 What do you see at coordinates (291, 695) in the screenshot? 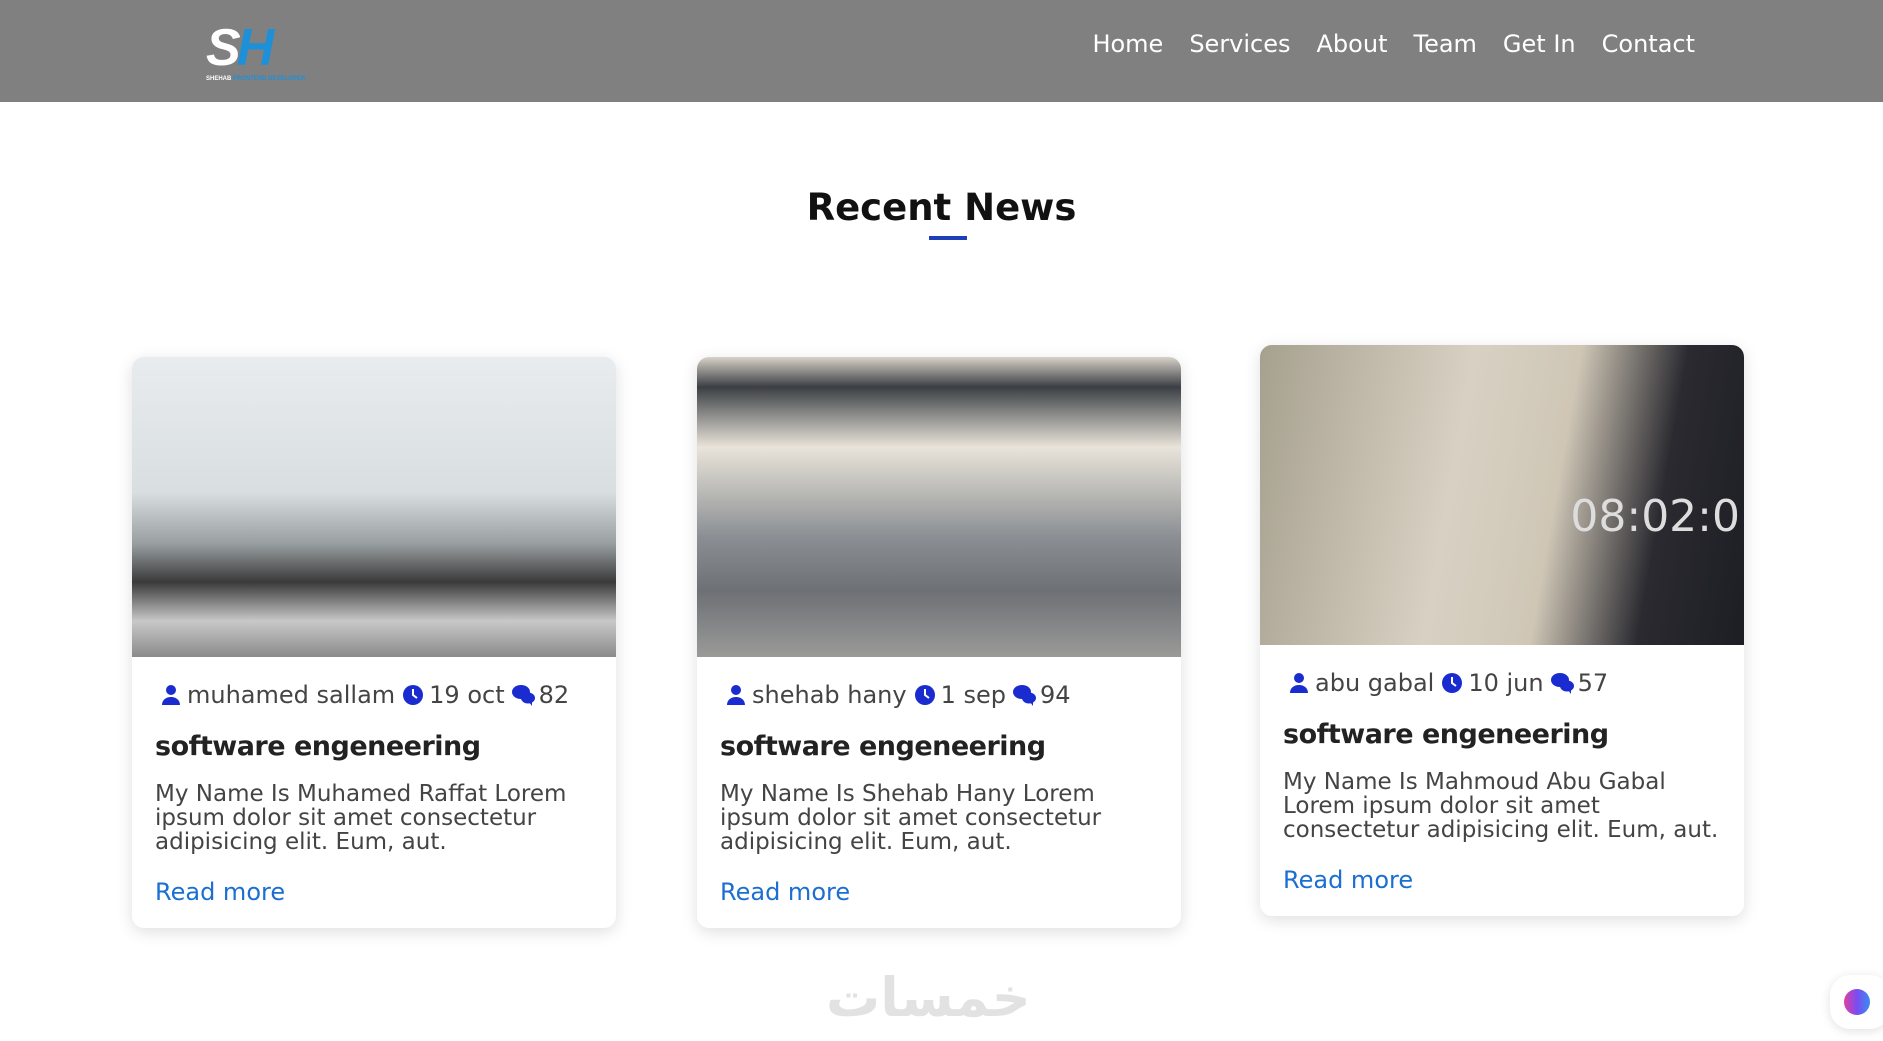
I see `author: muhamed sallam` at bounding box center [291, 695].